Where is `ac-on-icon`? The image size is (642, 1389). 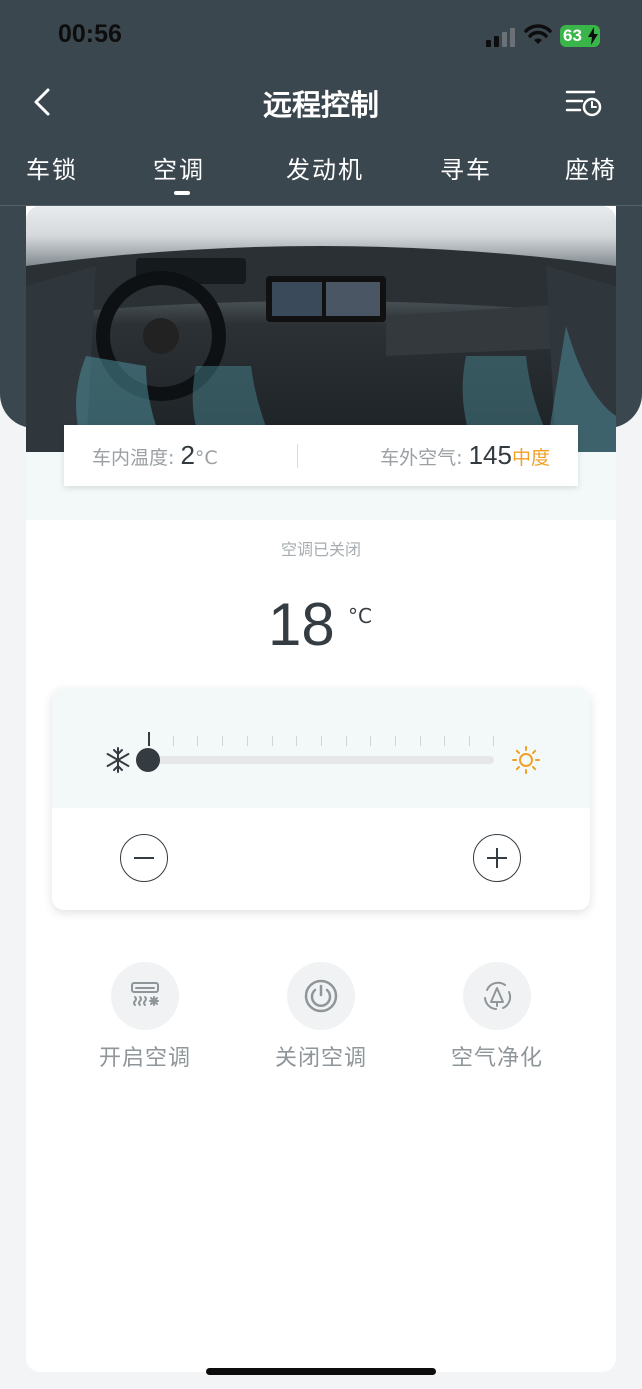
ac-on-icon is located at coordinates (145, 994).